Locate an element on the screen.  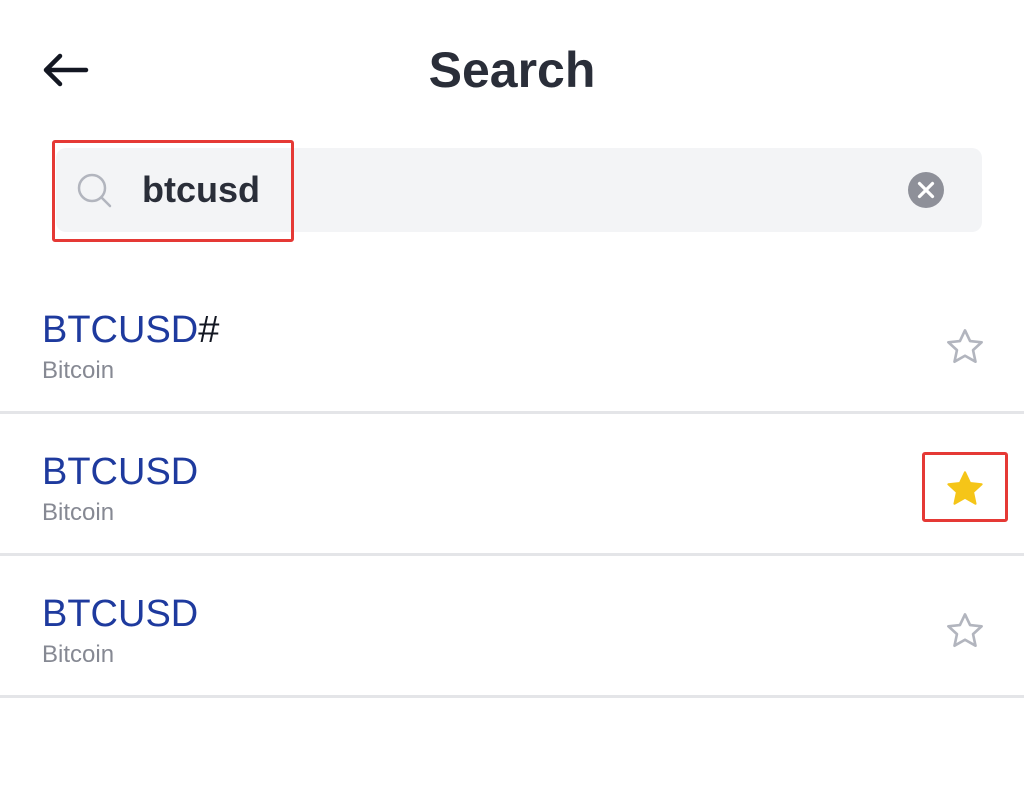
symbol-name: BTCUSD# is located at coordinates (131, 330).